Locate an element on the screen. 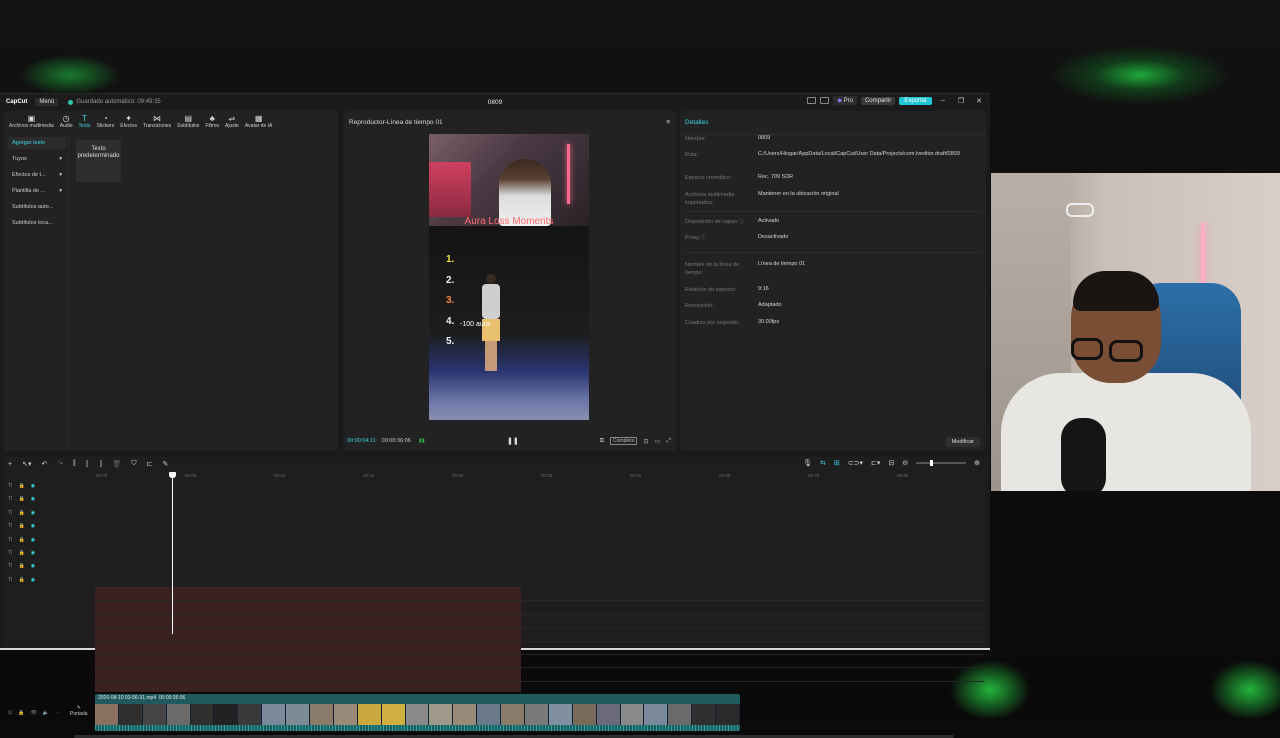 Image resolution: width=1280 pixels, height=738 pixels. track-lock-icon: ⊡ is located at coordinates (10, 713).